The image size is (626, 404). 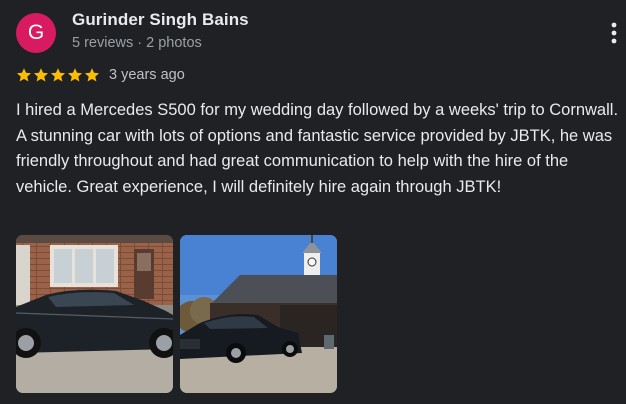 I want to click on photo-car-coach-house, so click(x=258, y=314).